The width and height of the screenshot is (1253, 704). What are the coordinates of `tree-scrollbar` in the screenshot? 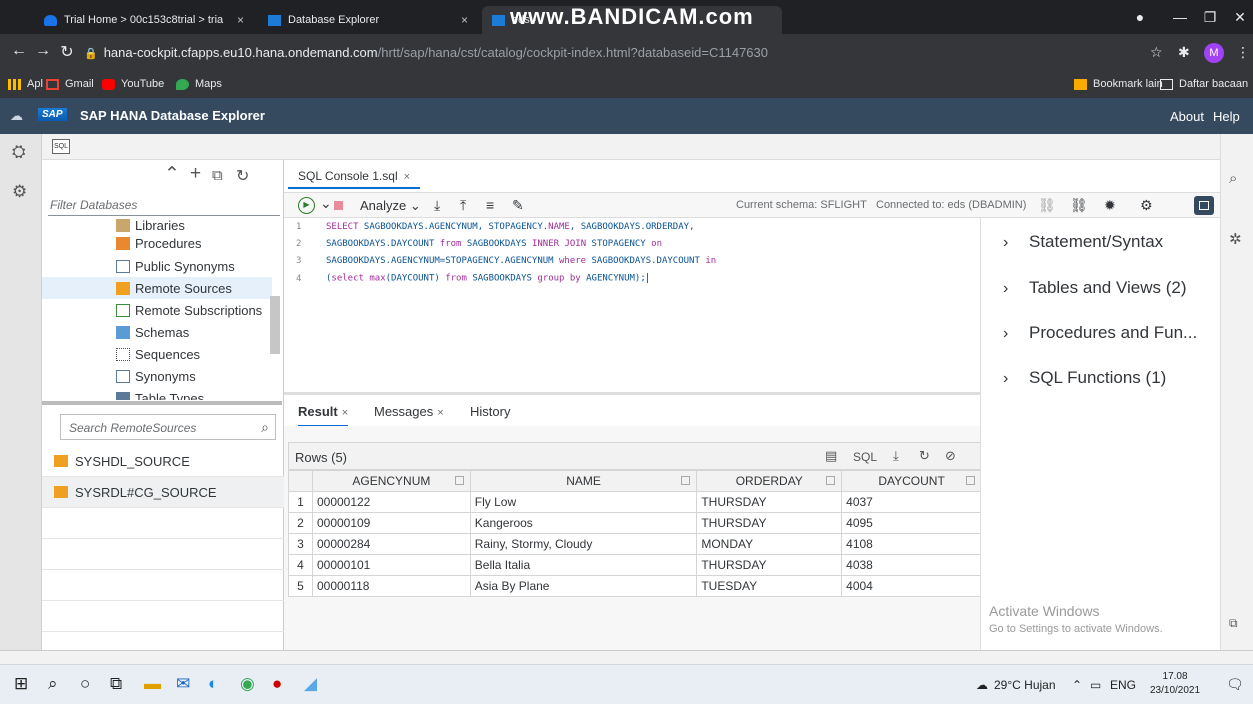 It's located at (275, 325).